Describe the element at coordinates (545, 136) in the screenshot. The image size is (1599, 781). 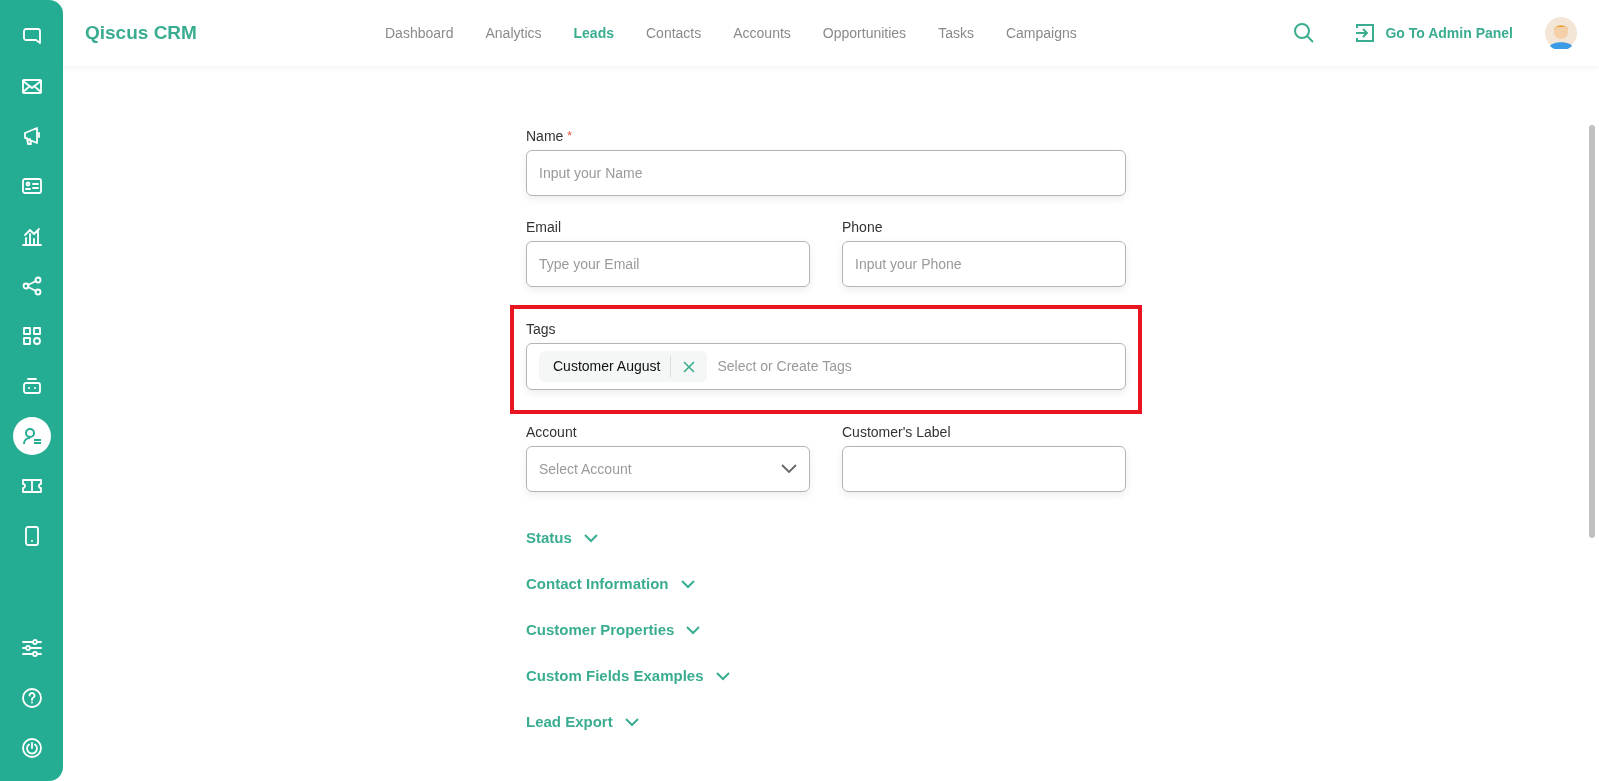
I see `field-label: Name` at that location.